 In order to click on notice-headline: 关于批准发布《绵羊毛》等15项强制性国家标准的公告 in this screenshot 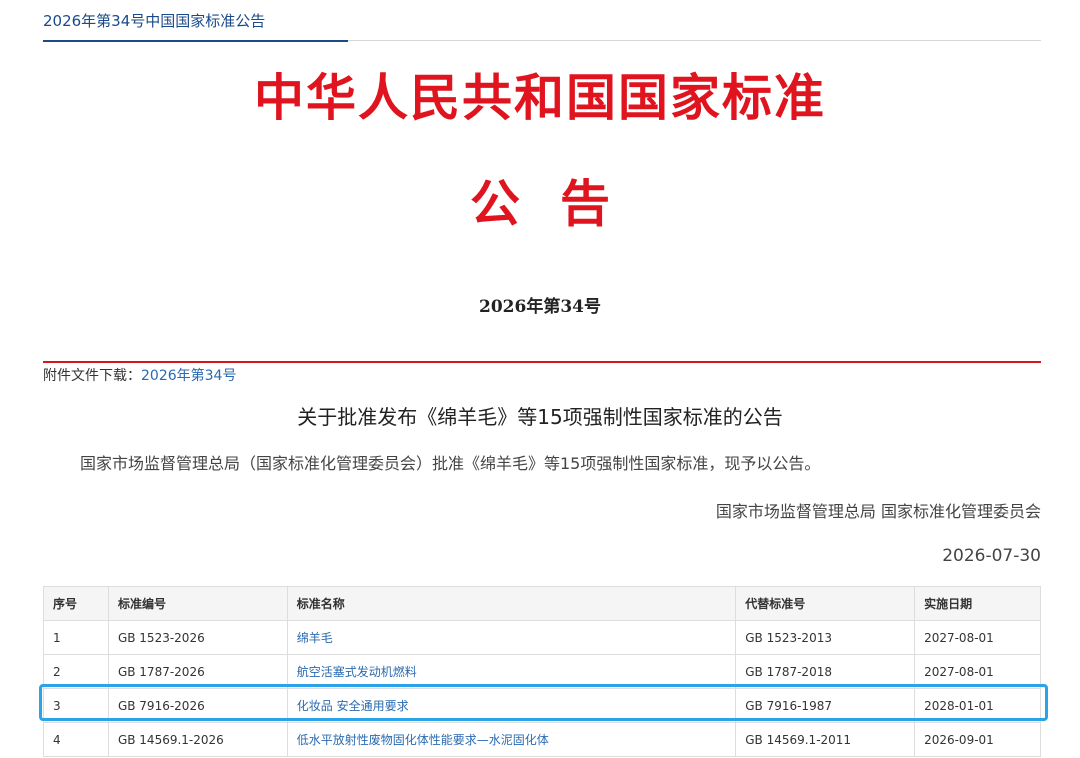, I will do `click(540, 417)`.